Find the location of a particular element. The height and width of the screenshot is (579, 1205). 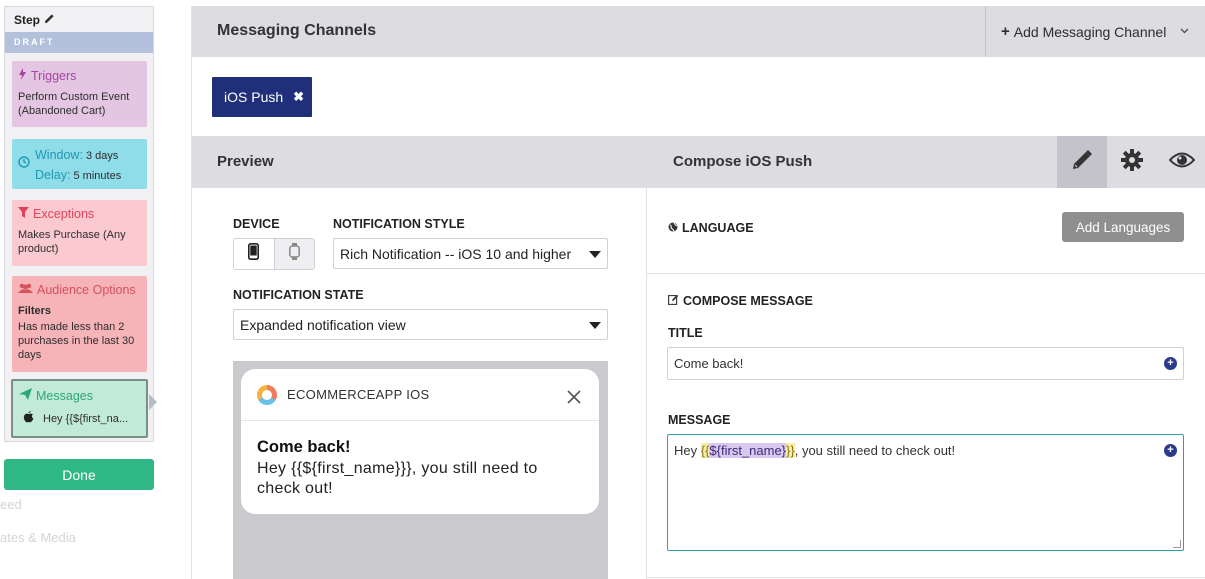

filter-icon is located at coordinates (23, 214).